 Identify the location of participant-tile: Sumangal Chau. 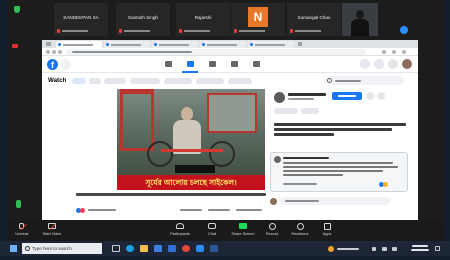
(314, 19).